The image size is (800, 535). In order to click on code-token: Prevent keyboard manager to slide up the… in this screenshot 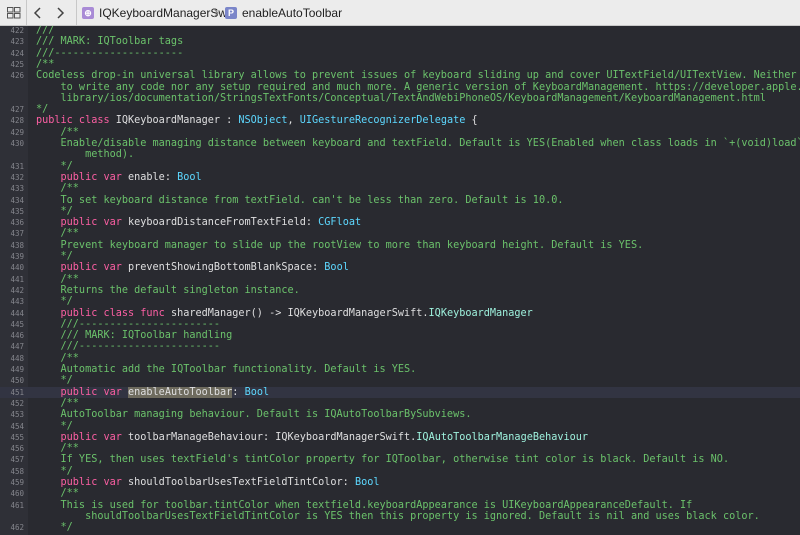, I will do `click(340, 245)`.